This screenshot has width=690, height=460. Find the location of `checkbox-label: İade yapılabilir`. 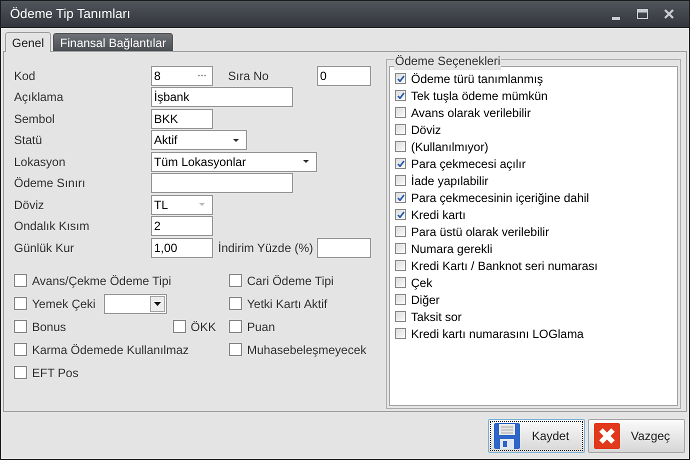

checkbox-label: İade yapılabilir is located at coordinates (449, 181).